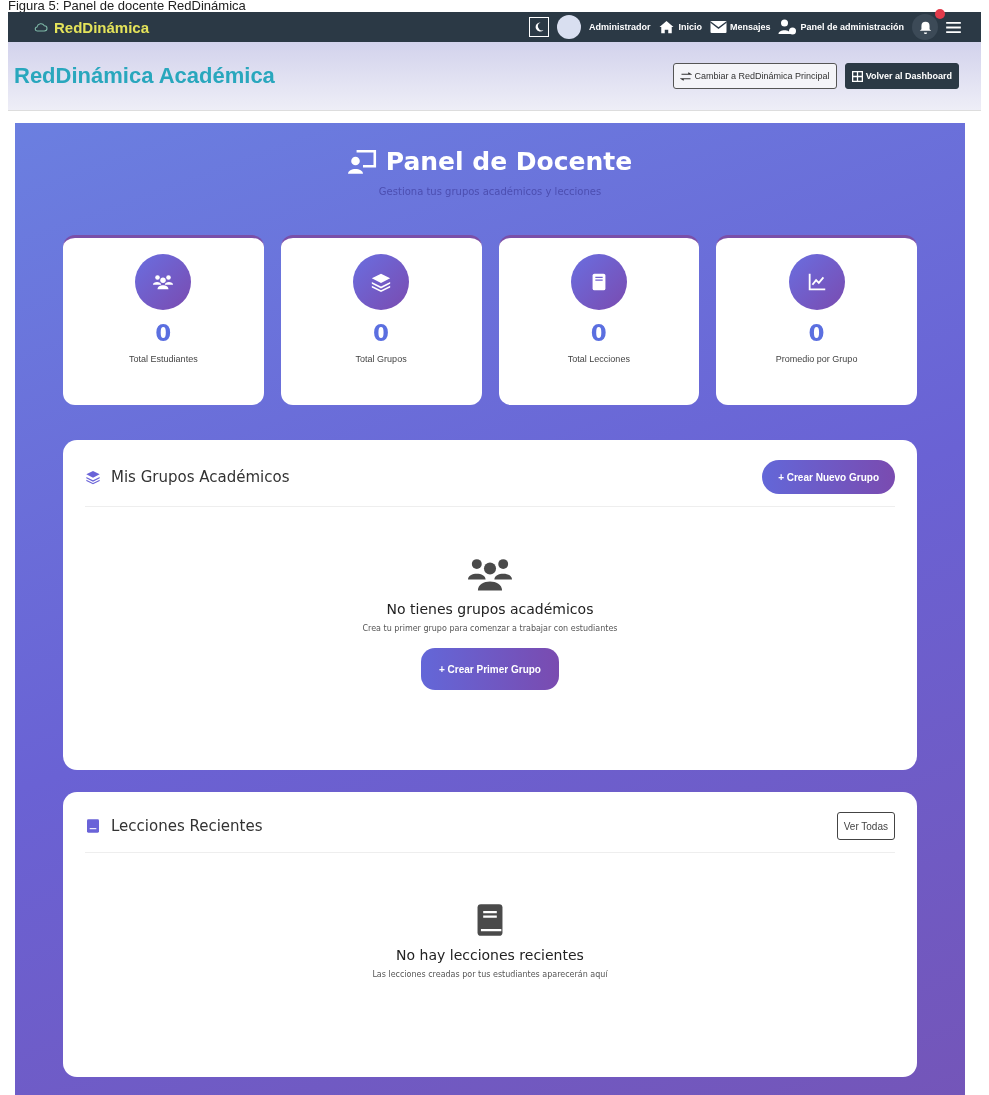 The image size is (989, 1095). What do you see at coordinates (490, 609) in the screenshot?
I see `empty-state-title: No tienes grupos académicos` at bounding box center [490, 609].